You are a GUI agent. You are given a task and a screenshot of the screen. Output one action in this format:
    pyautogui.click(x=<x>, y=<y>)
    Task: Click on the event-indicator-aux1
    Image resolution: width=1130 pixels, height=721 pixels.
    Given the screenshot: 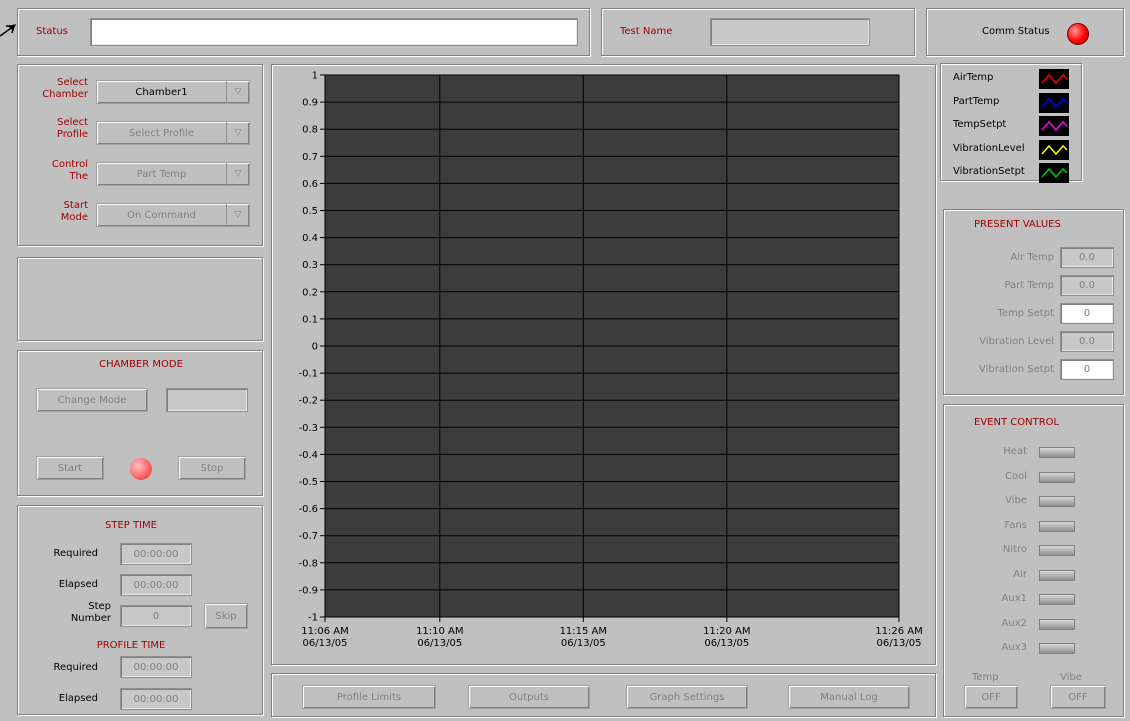 What is the action you would take?
    pyautogui.click(x=1057, y=599)
    